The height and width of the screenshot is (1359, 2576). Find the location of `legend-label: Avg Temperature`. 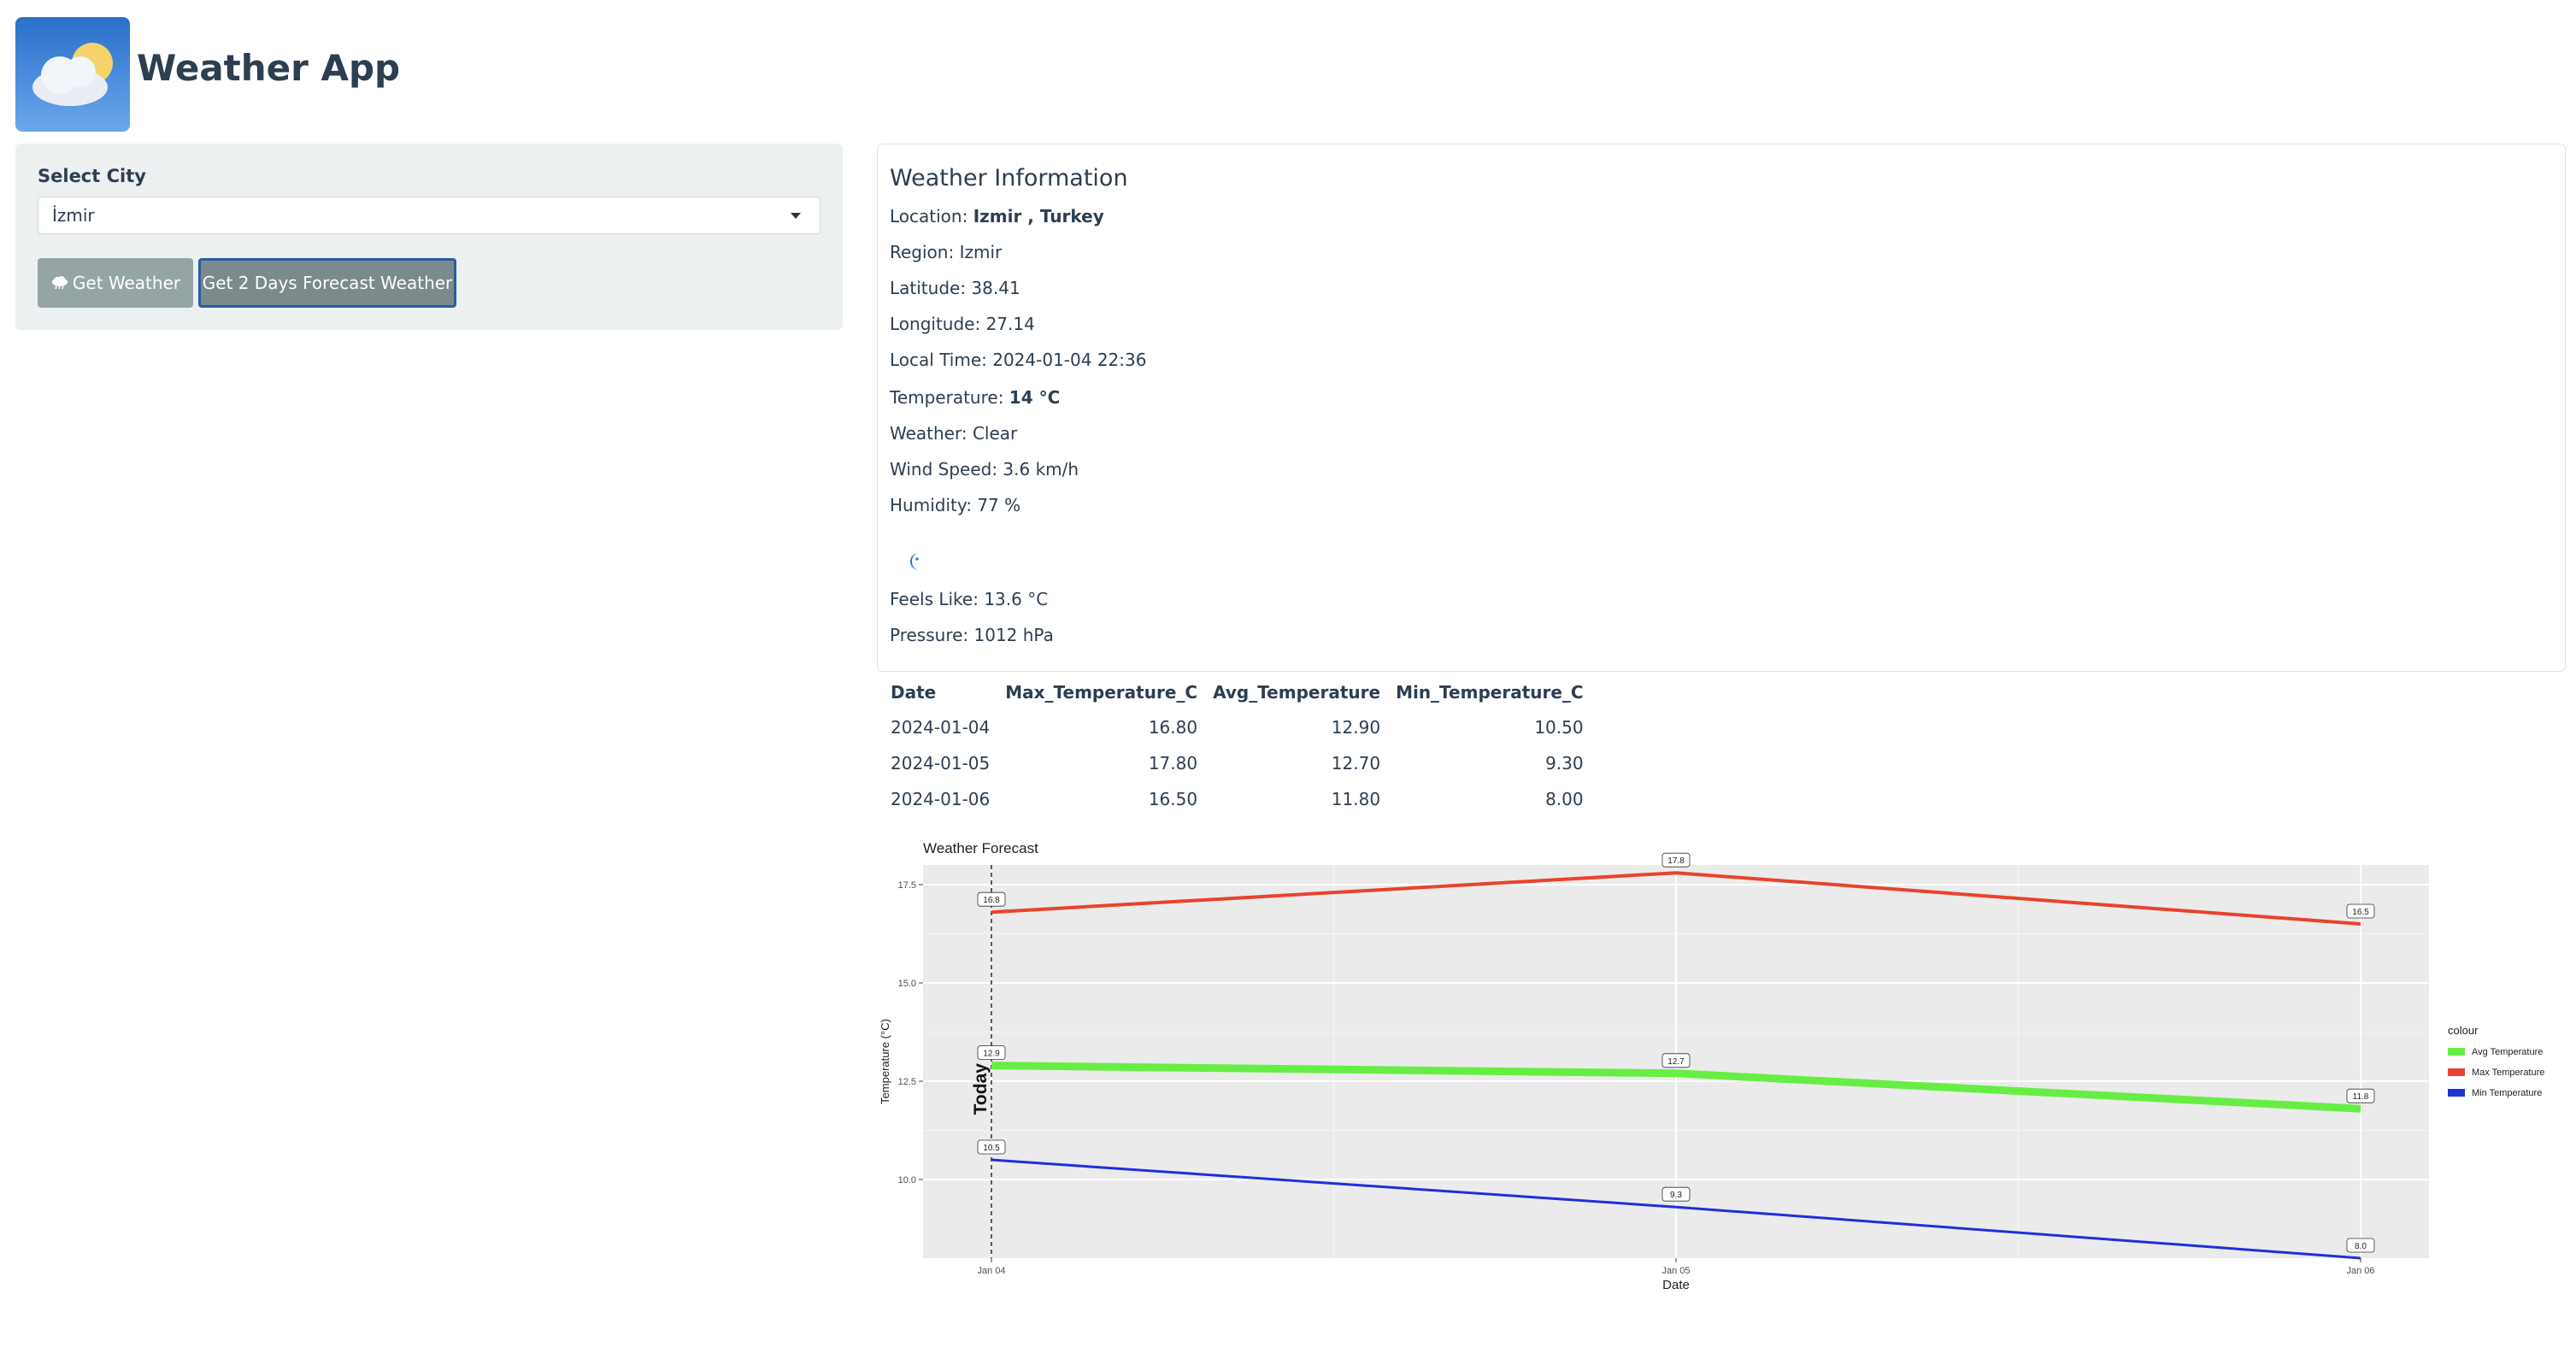

legend-label: Avg Temperature is located at coordinates (2507, 1052).